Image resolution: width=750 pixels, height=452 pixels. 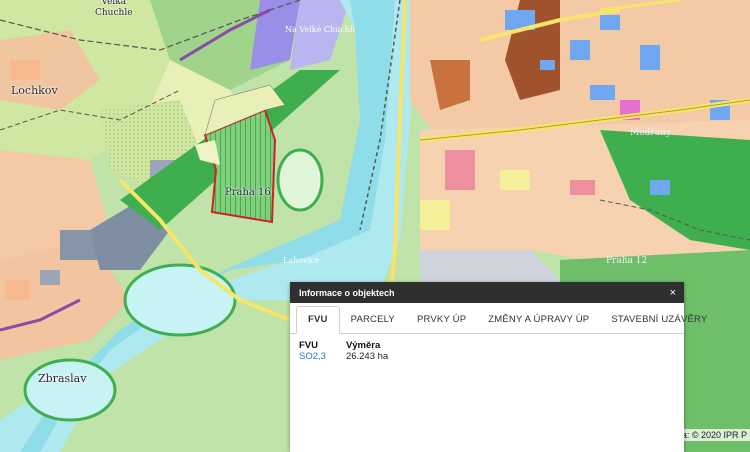 I want to click on area-header: Výměra, so click(x=363, y=345).